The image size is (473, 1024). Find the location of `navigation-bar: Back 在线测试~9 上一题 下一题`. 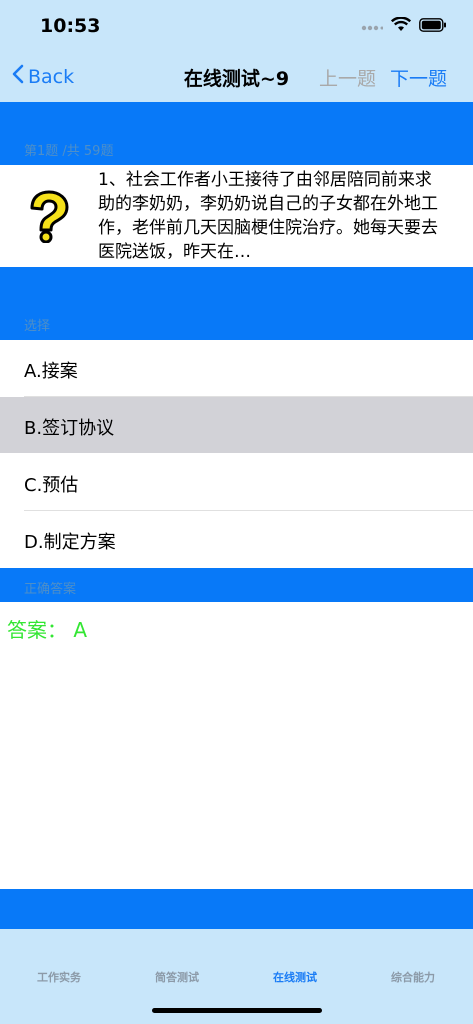

navigation-bar: Back 在线测试~9 上一题 下一题 is located at coordinates (236, 76).